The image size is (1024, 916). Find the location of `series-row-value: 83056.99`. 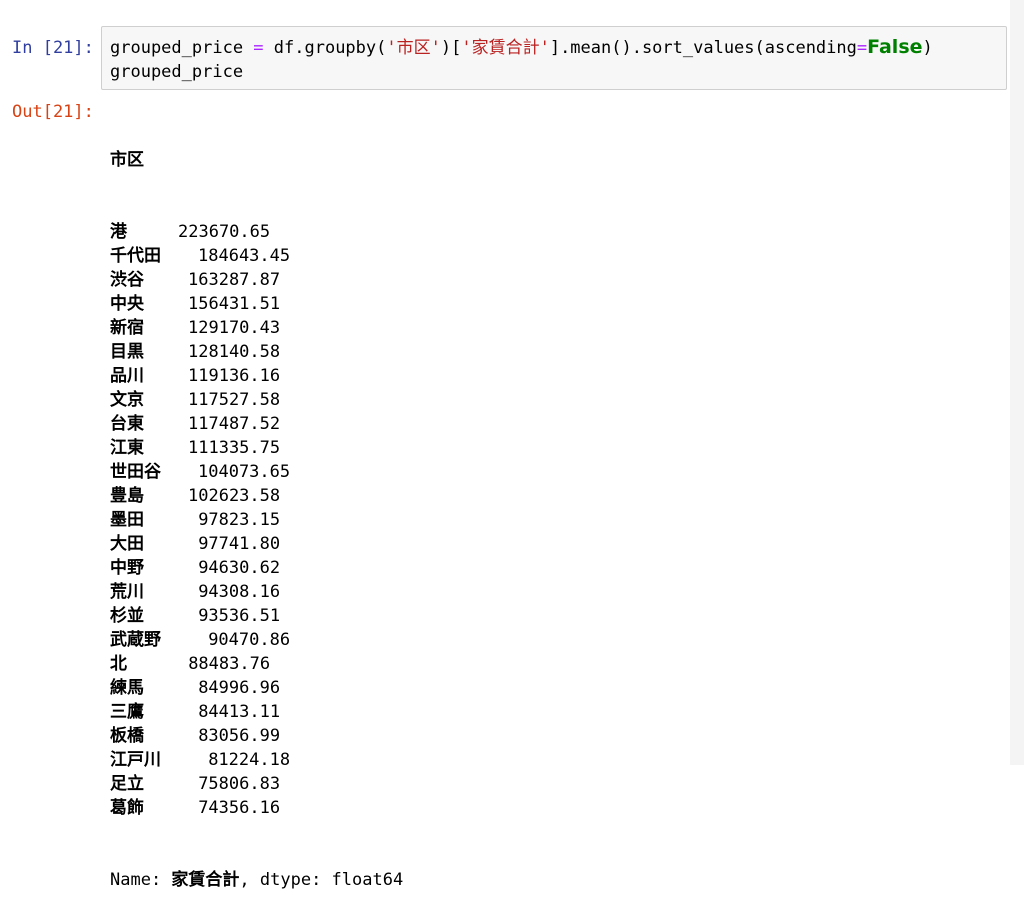

series-row-value: 83056.99 is located at coordinates (239, 736).